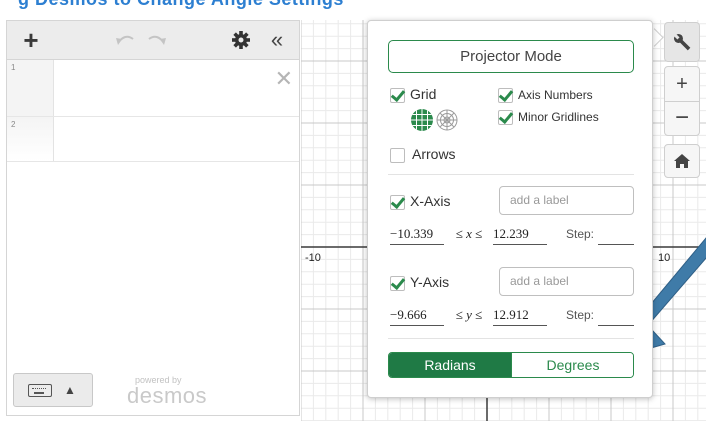 The width and height of the screenshot is (706, 426). What do you see at coordinates (682, 84) in the screenshot?
I see `zoom-in-button: +` at bounding box center [682, 84].